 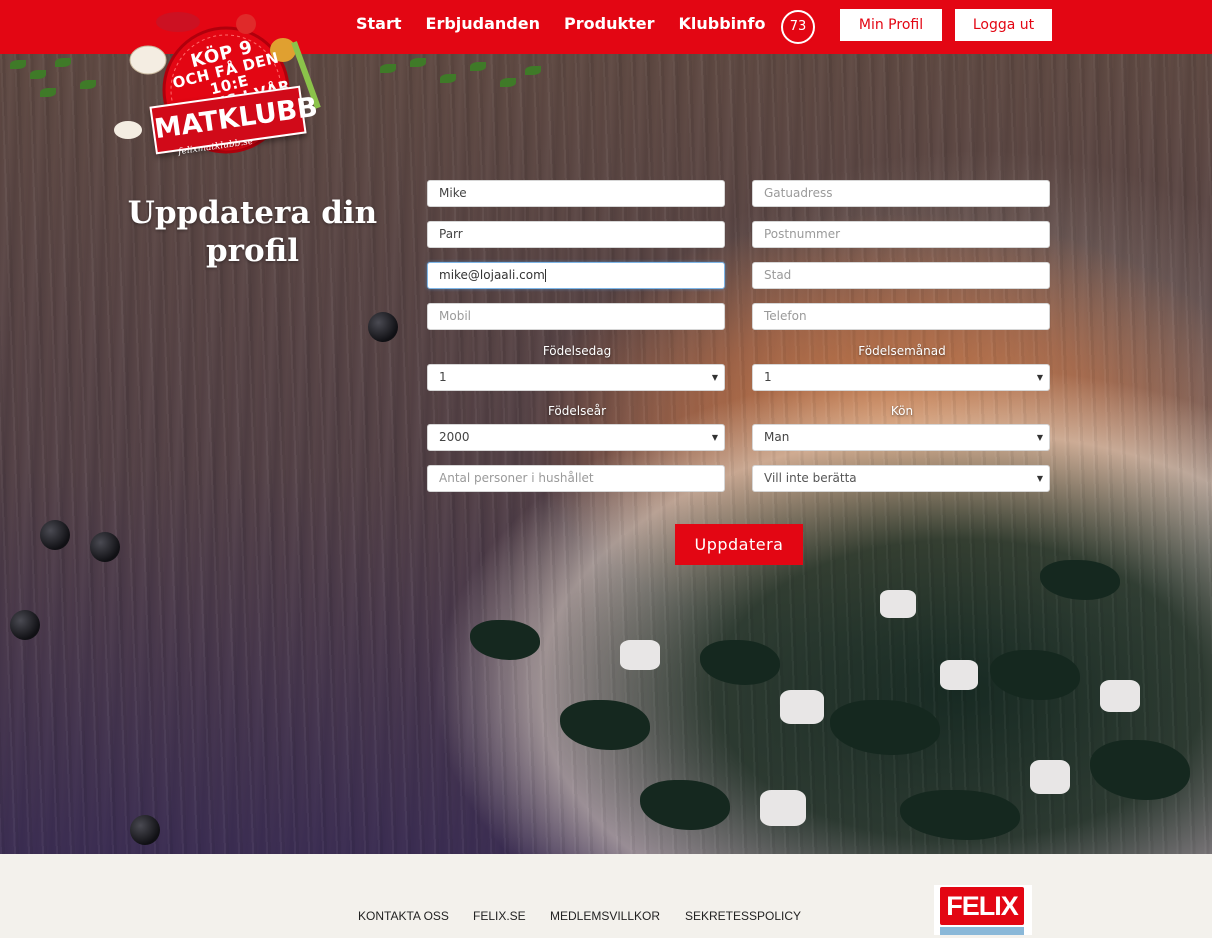 I want to click on felix-logo-stripe, so click(x=982, y=931).